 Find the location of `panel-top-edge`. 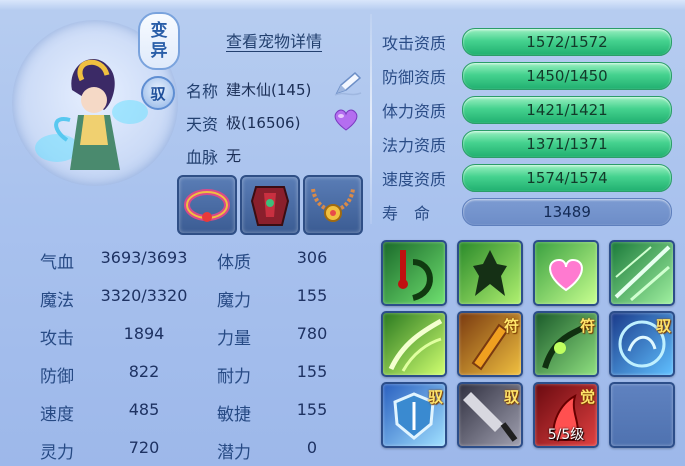

panel-top-edge is located at coordinates (342, 5).